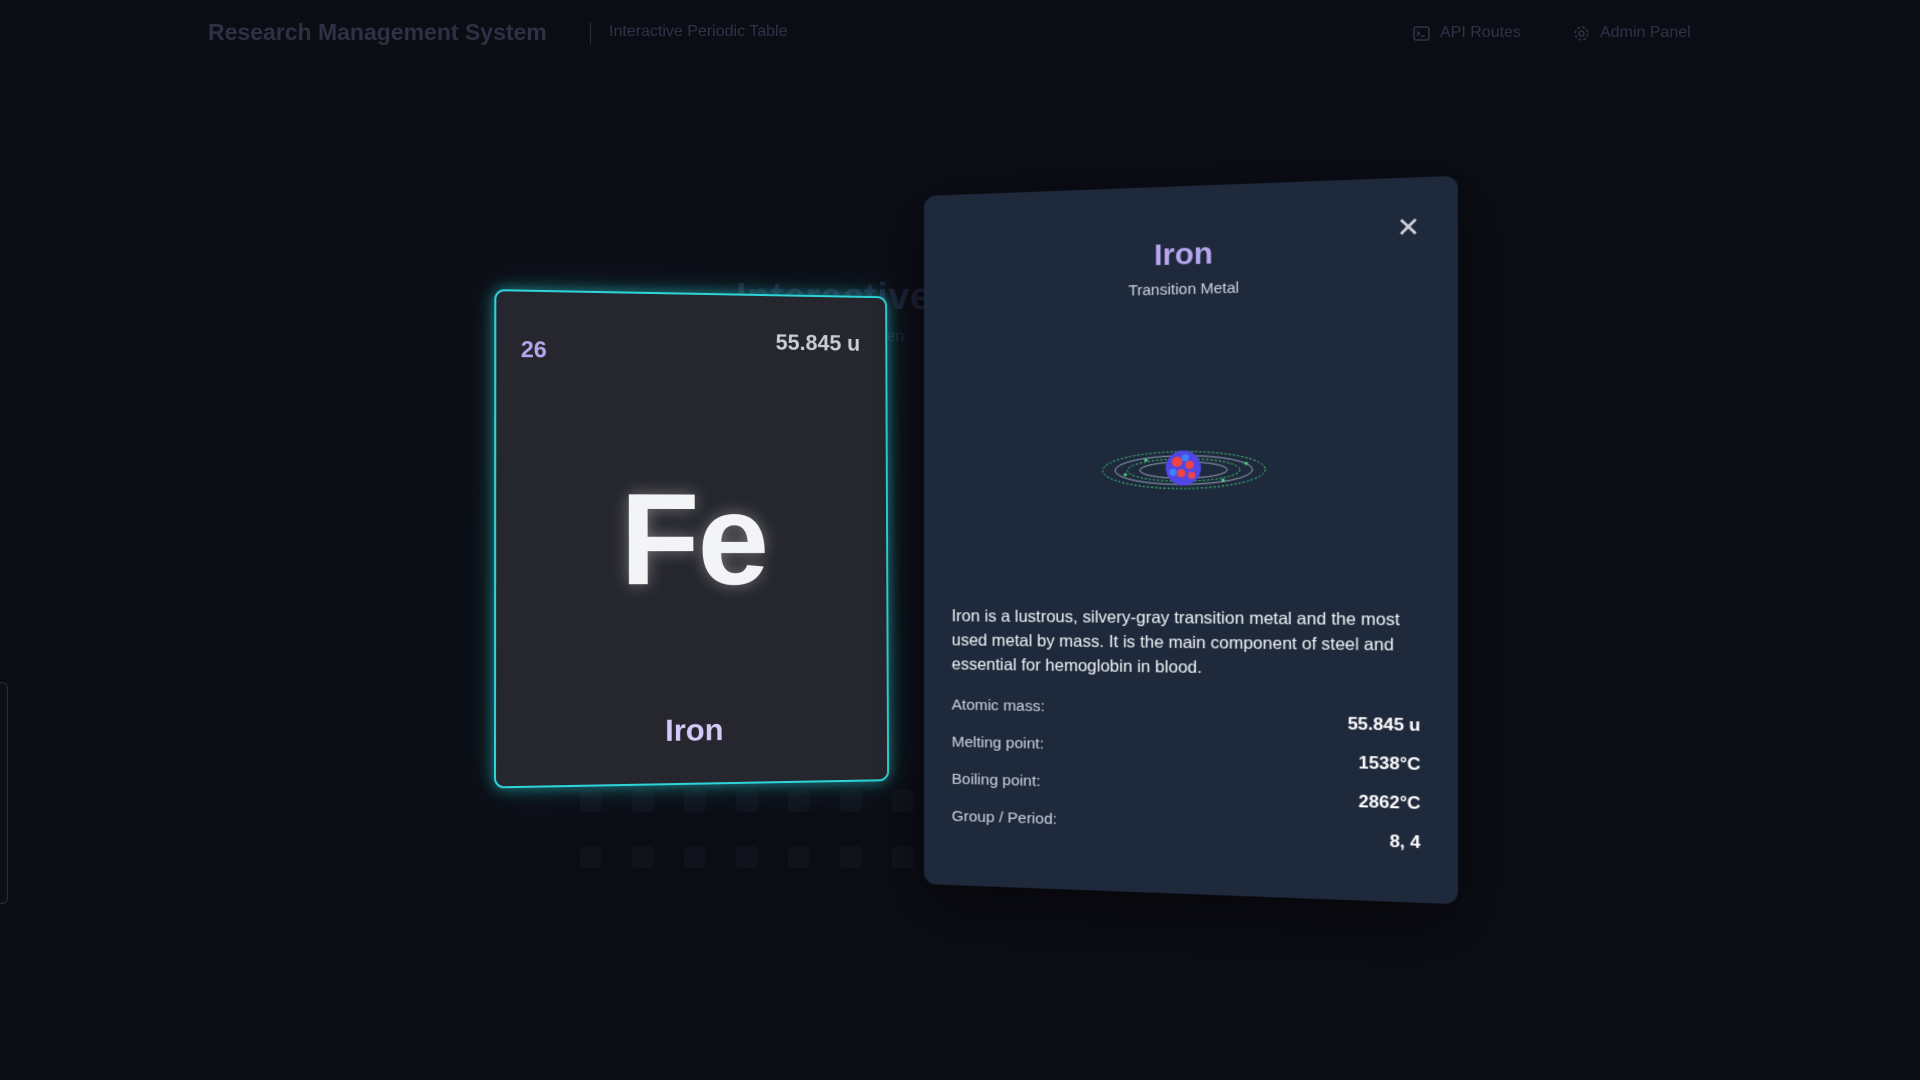 The height and width of the screenshot is (1080, 1920). I want to click on atomic-number: 26, so click(533, 349).